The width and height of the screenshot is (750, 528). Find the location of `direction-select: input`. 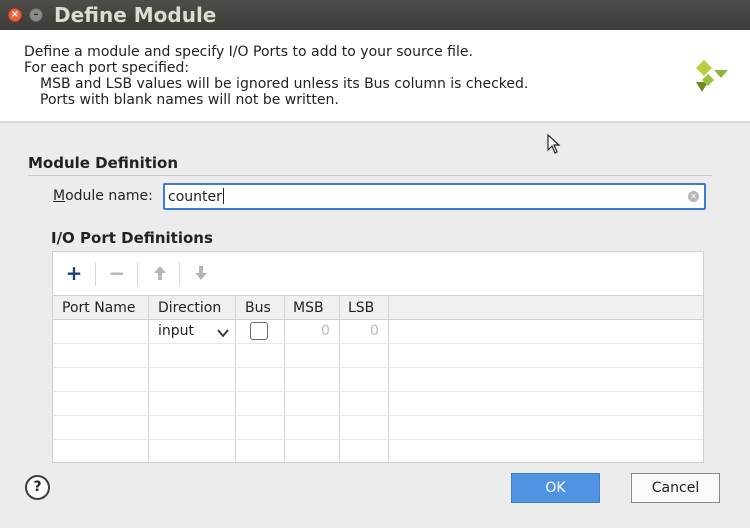

direction-select: input is located at coordinates (176, 331).